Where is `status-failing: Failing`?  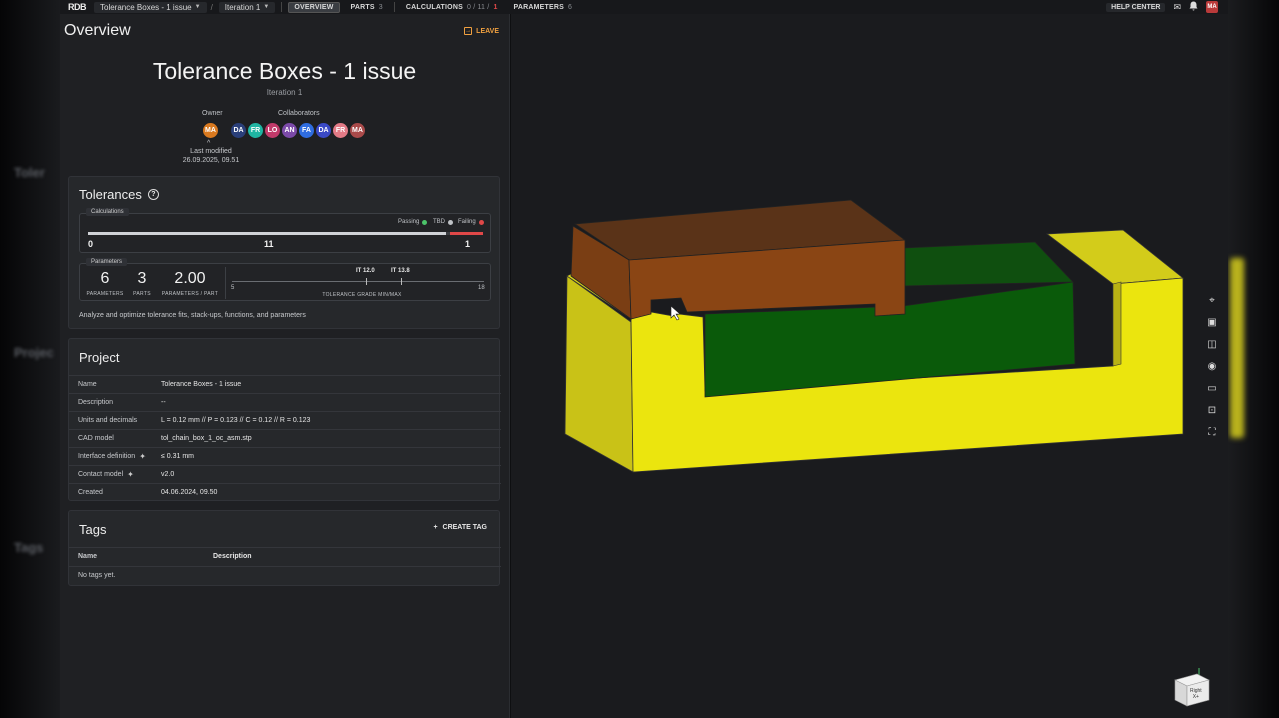 status-failing: Failing is located at coordinates (471, 222).